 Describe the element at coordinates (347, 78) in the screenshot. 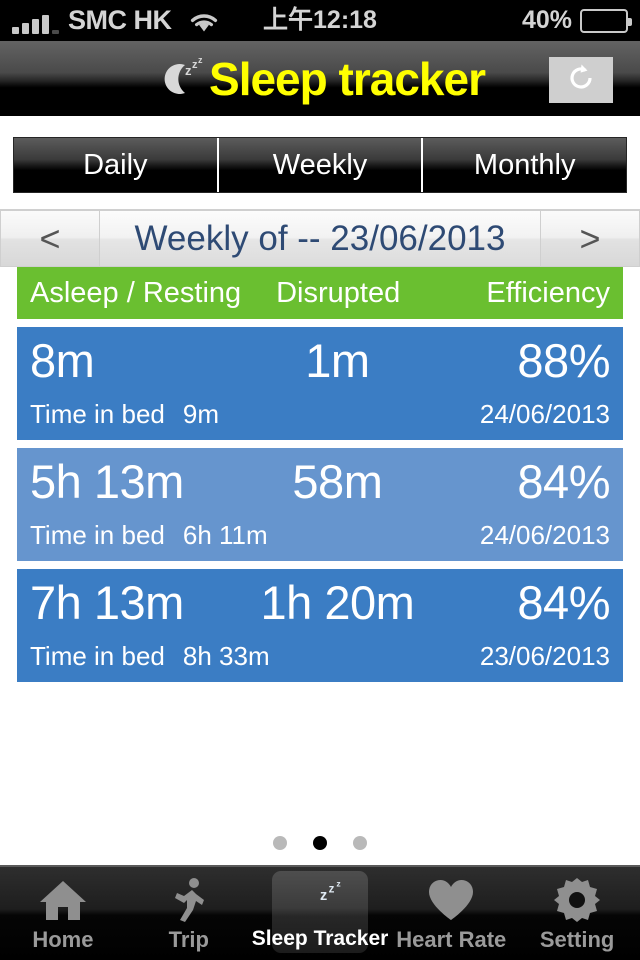

I see `page-title: Sleep tracker` at that location.